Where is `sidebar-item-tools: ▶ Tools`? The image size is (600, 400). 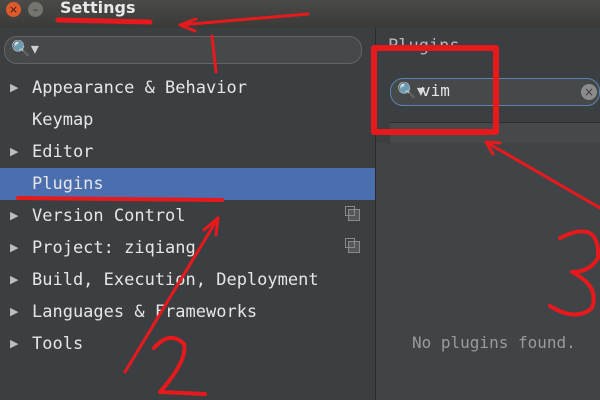 sidebar-item-tools: ▶ Tools is located at coordinates (187, 344).